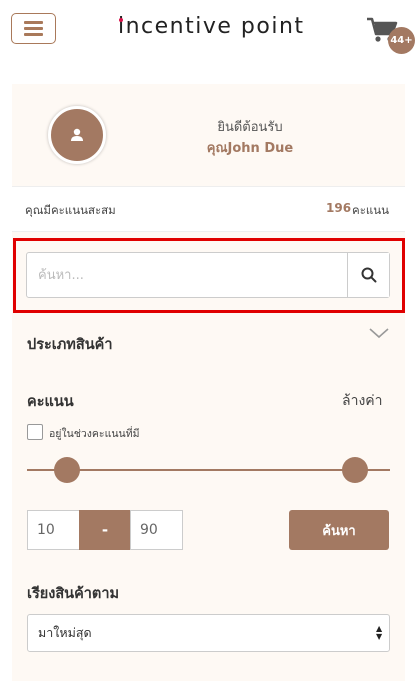 This screenshot has height=681, width=417. Describe the element at coordinates (156, 530) in the screenshot. I see `range-max-input: 90` at that location.